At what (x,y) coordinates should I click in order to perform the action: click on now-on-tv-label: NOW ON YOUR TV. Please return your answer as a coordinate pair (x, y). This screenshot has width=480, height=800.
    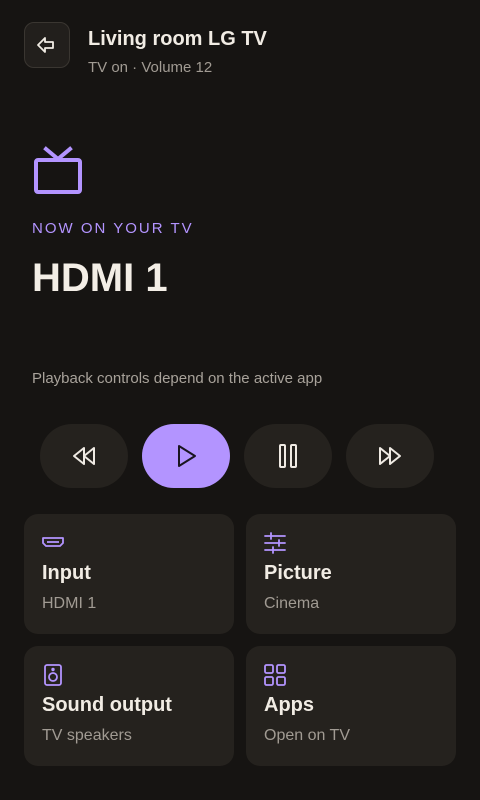
    Looking at the image, I should click on (113, 228).